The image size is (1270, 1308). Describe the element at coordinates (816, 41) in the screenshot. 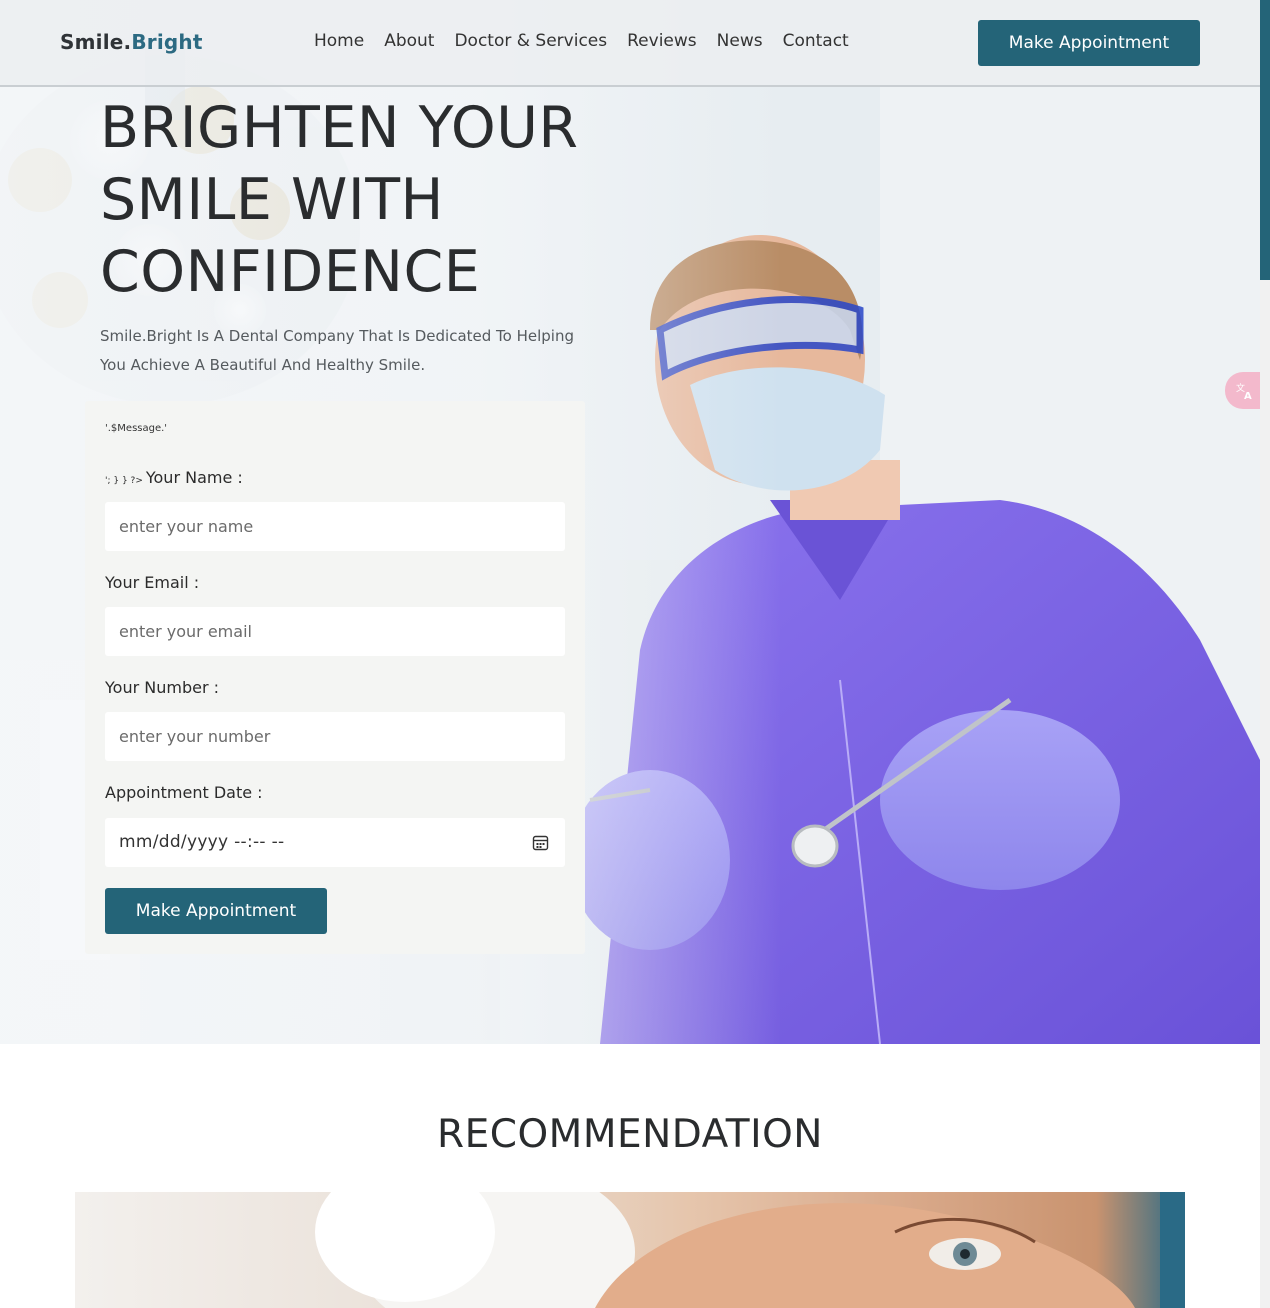

I see `nav-contact: Contact` at that location.